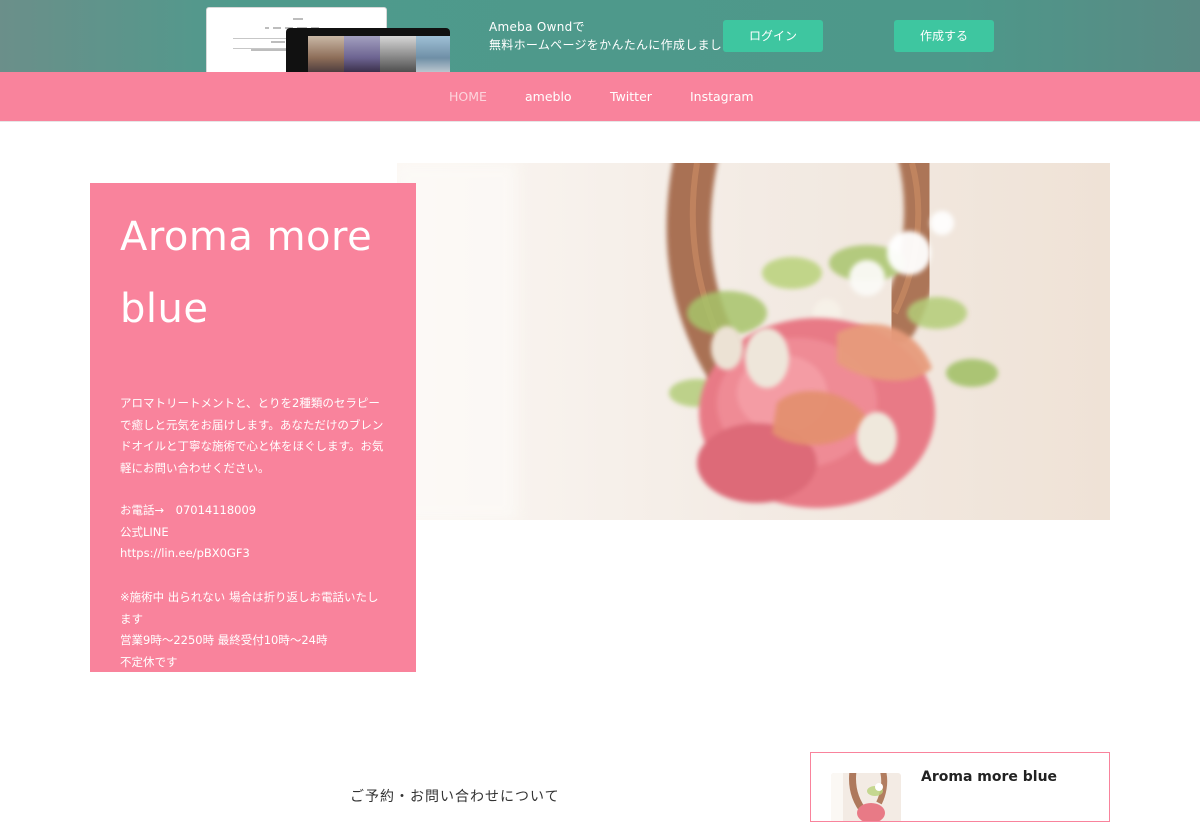  Describe the element at coordinates (866, 797) in the screenshot. I see `profile-avatar` at that location.